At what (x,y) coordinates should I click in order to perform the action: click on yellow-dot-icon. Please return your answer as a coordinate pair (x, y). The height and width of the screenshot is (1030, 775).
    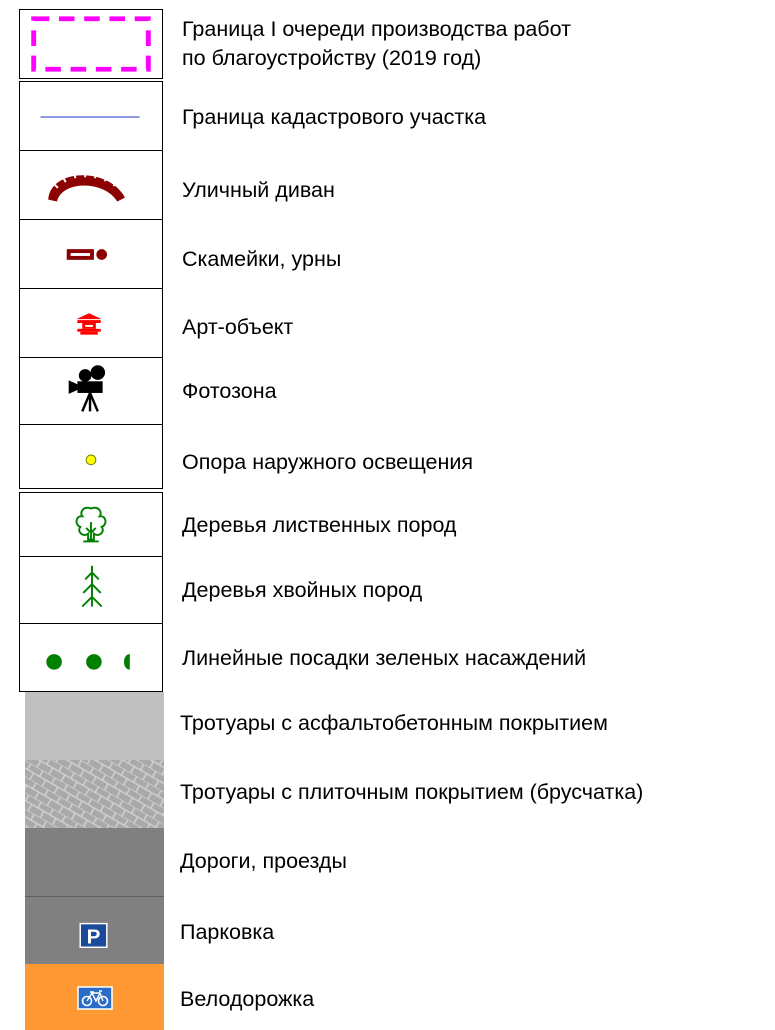
    Looking at the image, I should click on (91, 460).